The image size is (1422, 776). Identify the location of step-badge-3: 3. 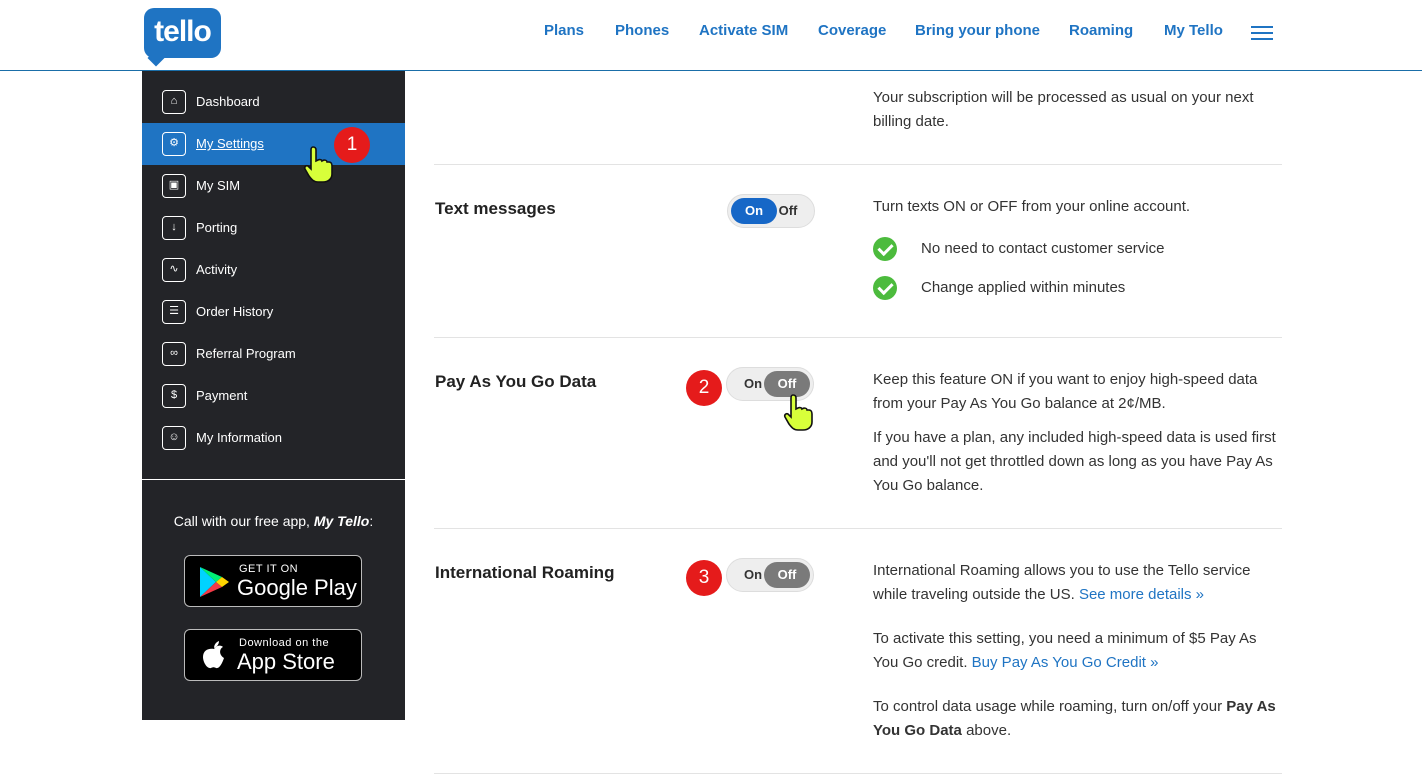
(704, 578).